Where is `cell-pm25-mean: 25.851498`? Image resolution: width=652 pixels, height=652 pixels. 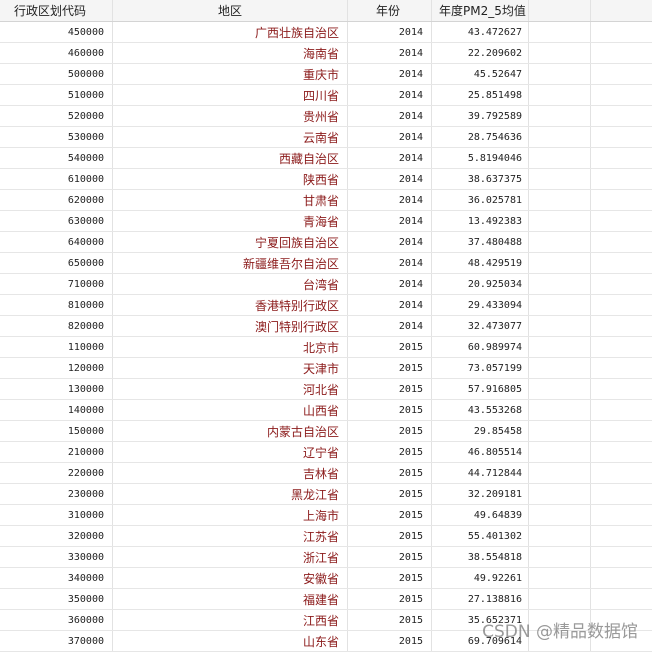
cell-pm25-mean: 25.851498 is located at coordinates (480, 95).